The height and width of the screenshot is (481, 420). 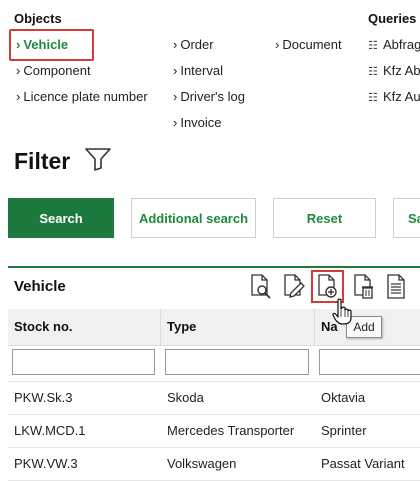 What do you see at coordinates (50, 430) in the screenshot?
I see `cell-stock-no: LKW.MCD.1` at bounding box center [50, 430].